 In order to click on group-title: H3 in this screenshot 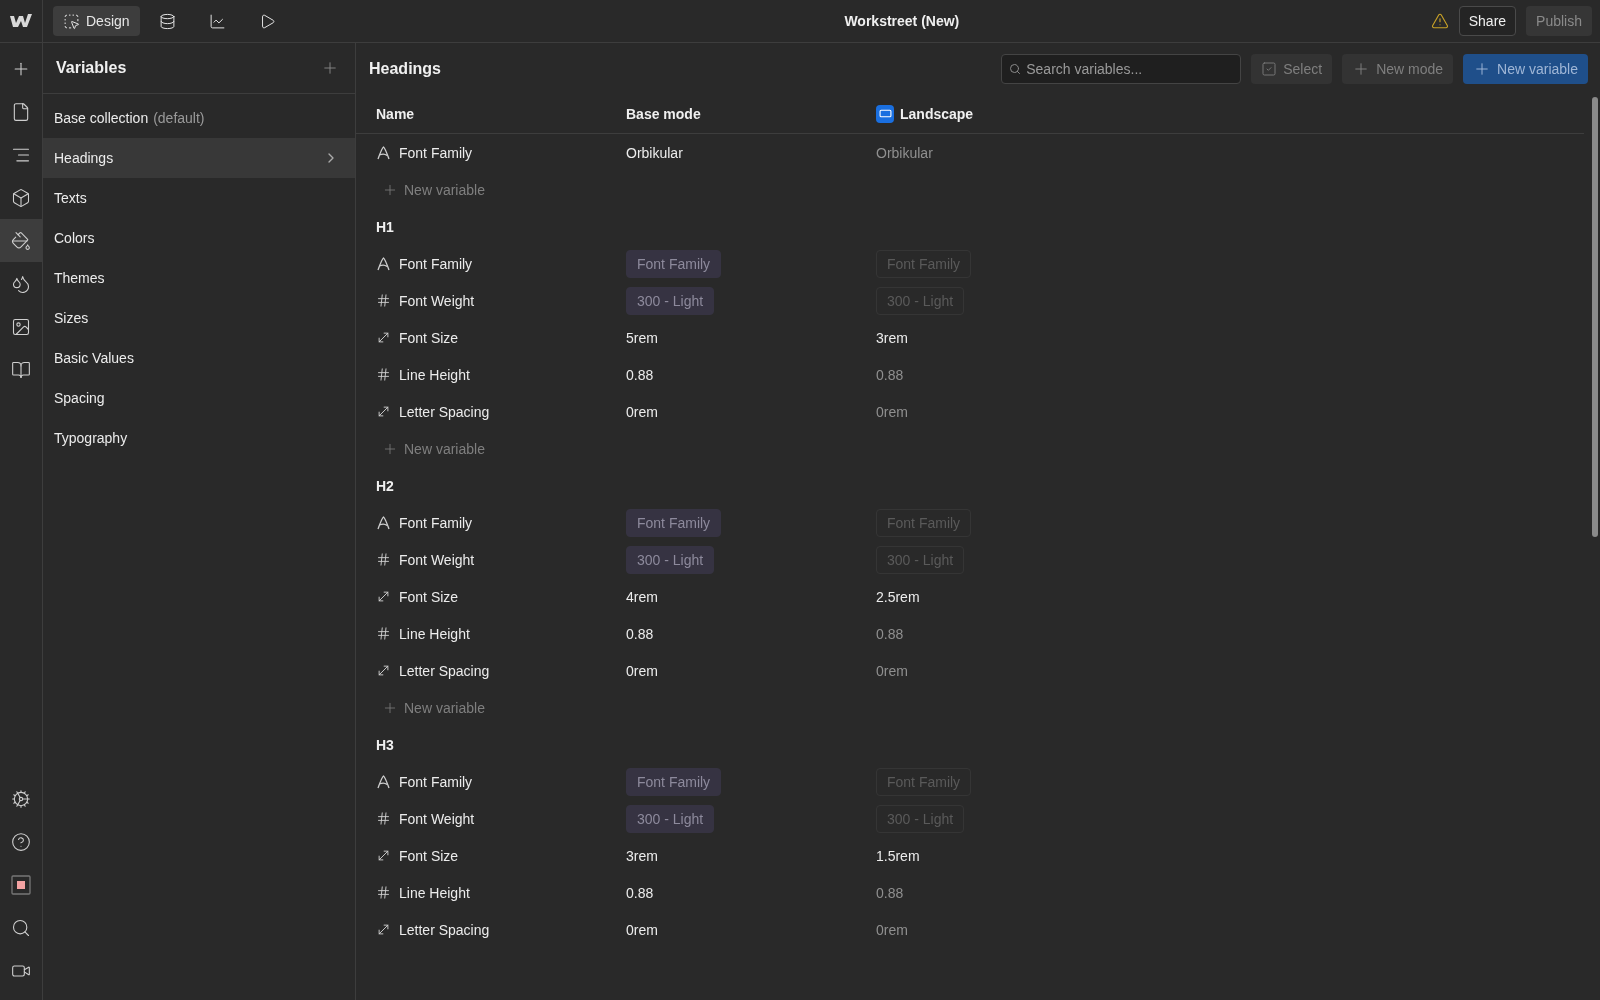, I will do `click(385, 744)`.